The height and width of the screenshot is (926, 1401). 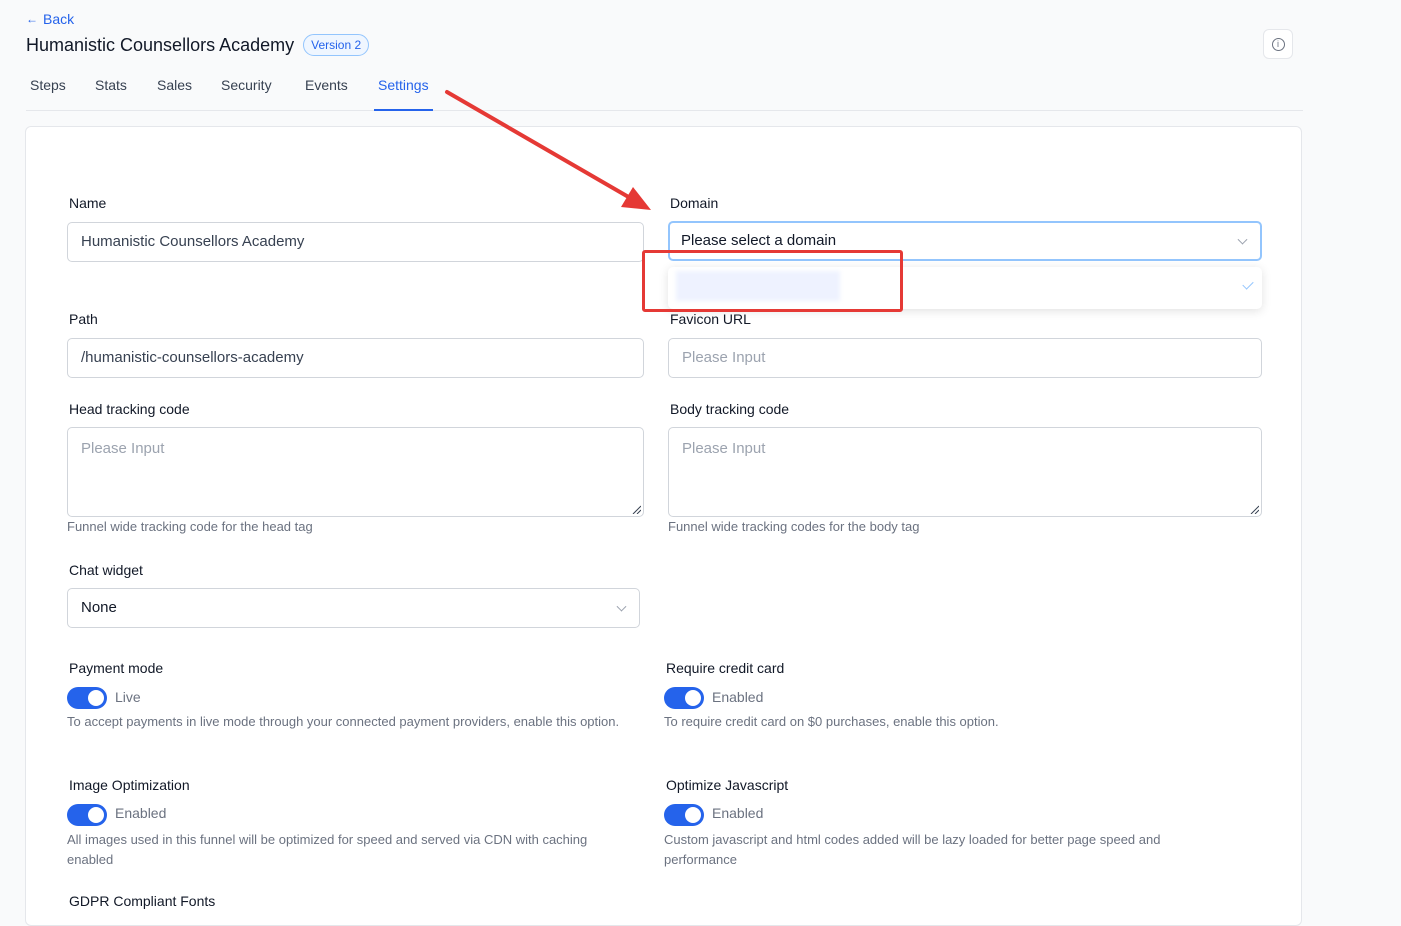 I want to click on require-credit-card-toggle, so click(x=684, y=698).